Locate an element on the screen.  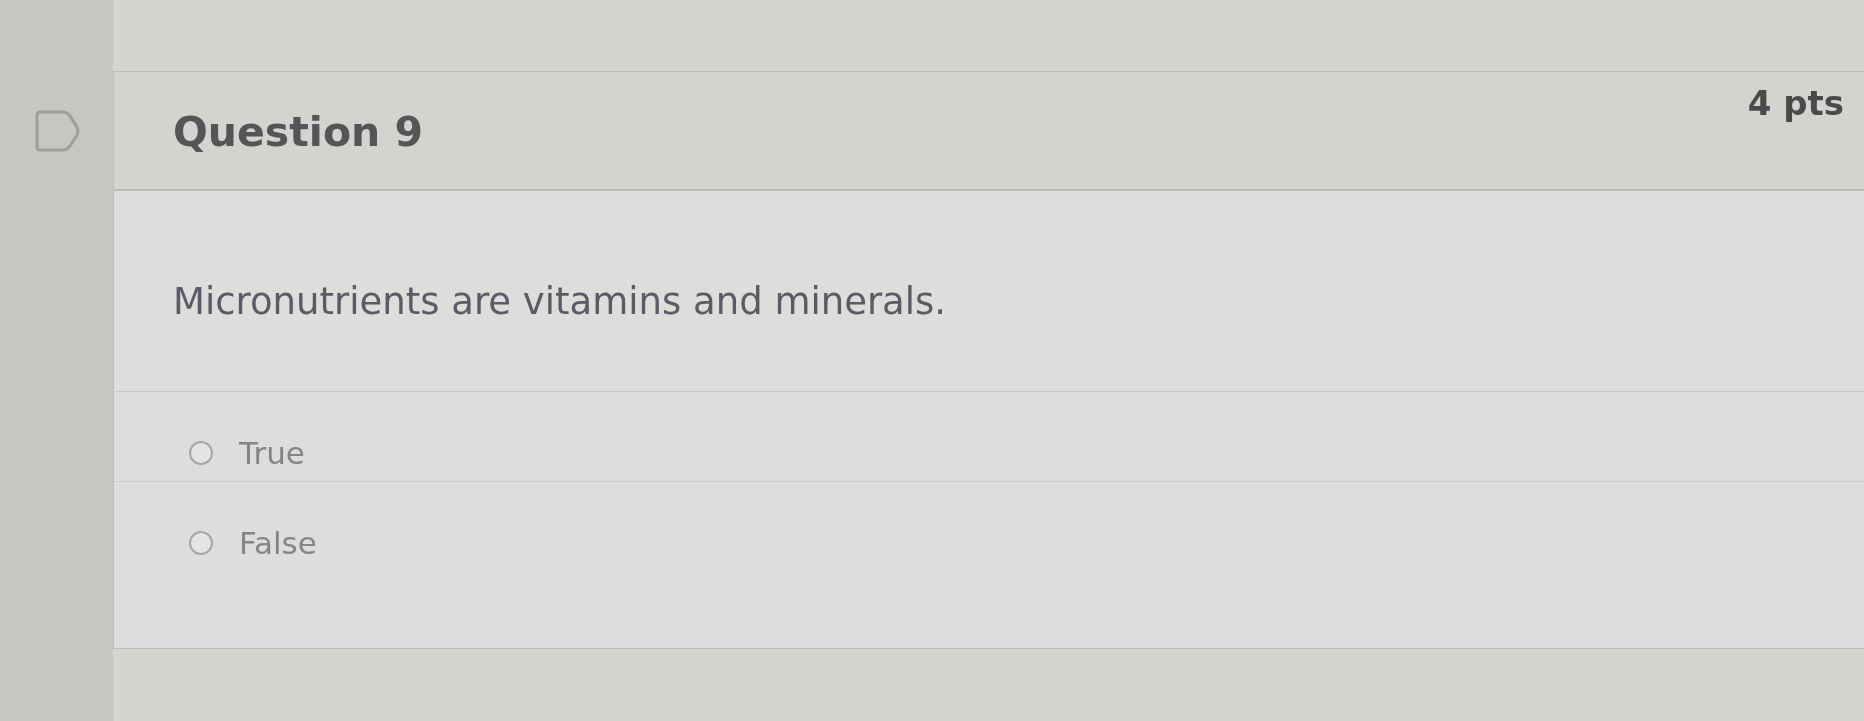
answer-label: False is located at coordinates (278, 543).